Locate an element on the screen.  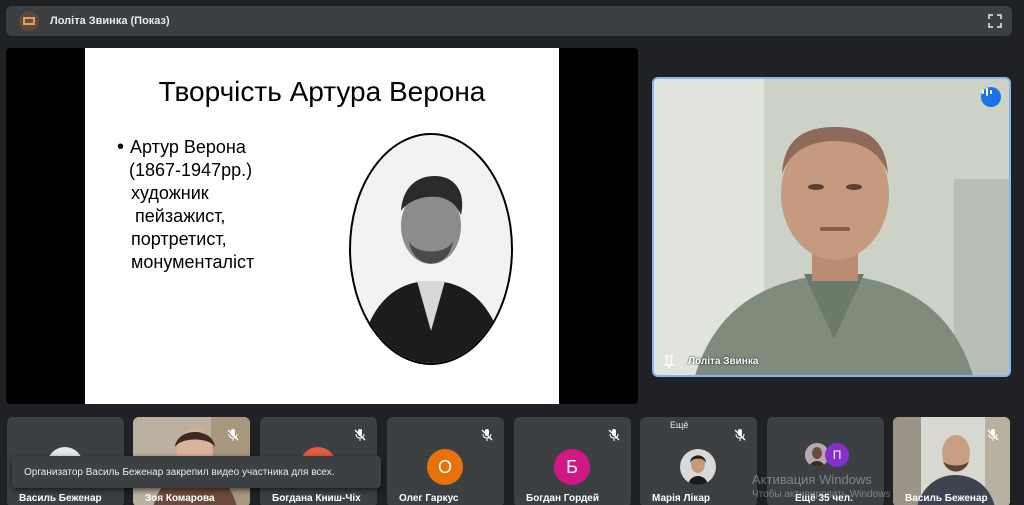
expand-icon is located at coordinates (995, 21).